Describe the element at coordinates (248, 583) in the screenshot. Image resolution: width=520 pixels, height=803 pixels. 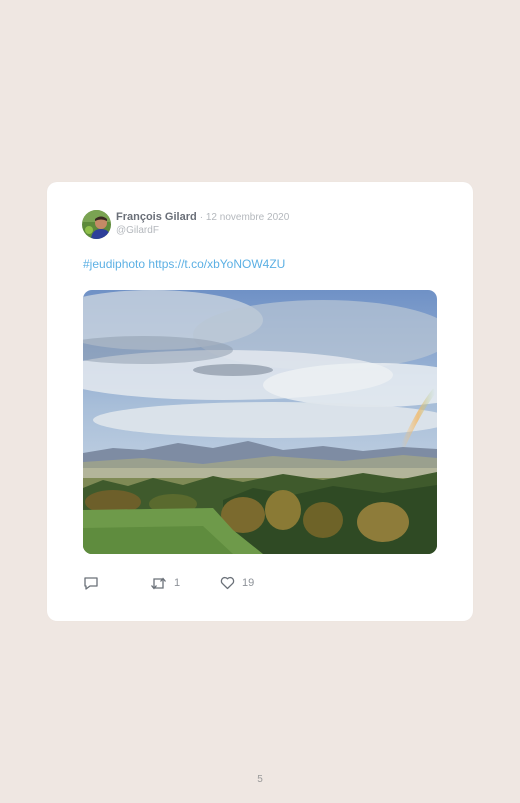
I see `like-count: 19` at that location.